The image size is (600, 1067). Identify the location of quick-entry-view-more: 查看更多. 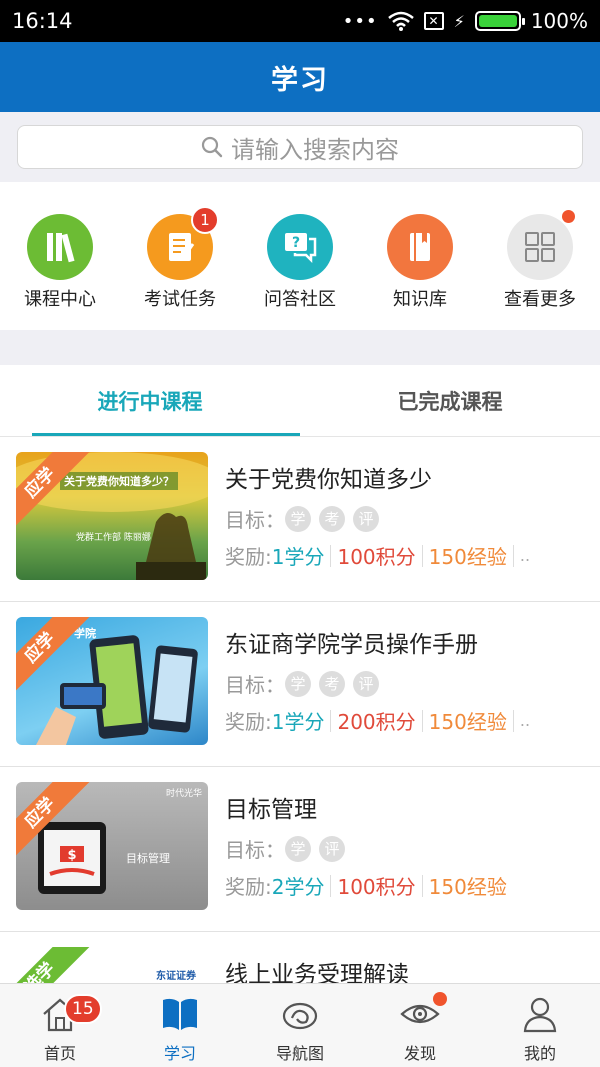
(540, 256).